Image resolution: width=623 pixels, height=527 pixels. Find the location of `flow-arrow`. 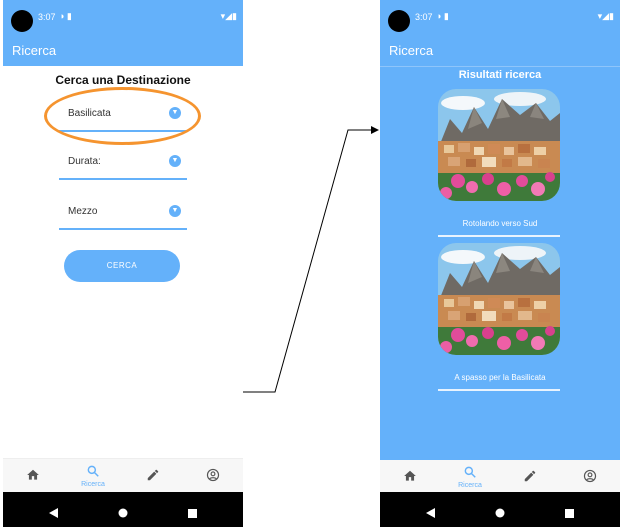

flow-arrow is located at coordinates (311, 259).